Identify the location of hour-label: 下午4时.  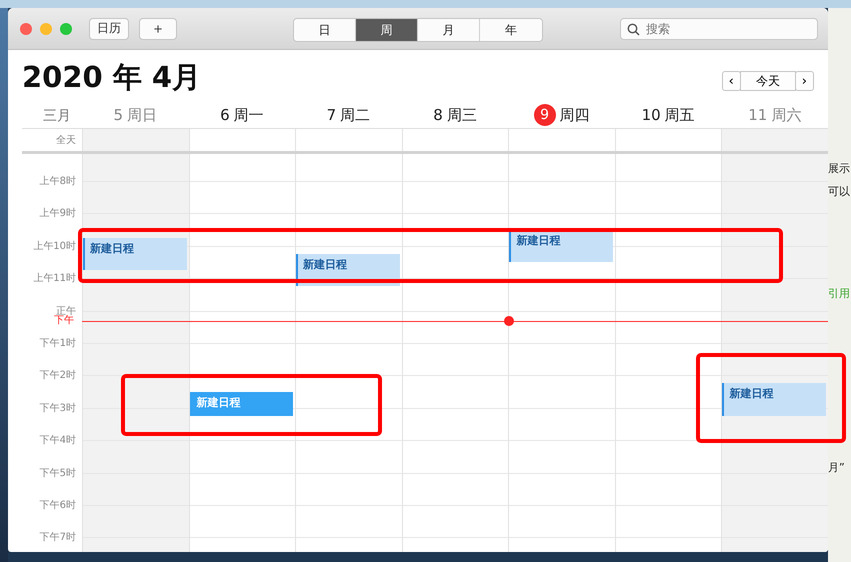
(58, 441).